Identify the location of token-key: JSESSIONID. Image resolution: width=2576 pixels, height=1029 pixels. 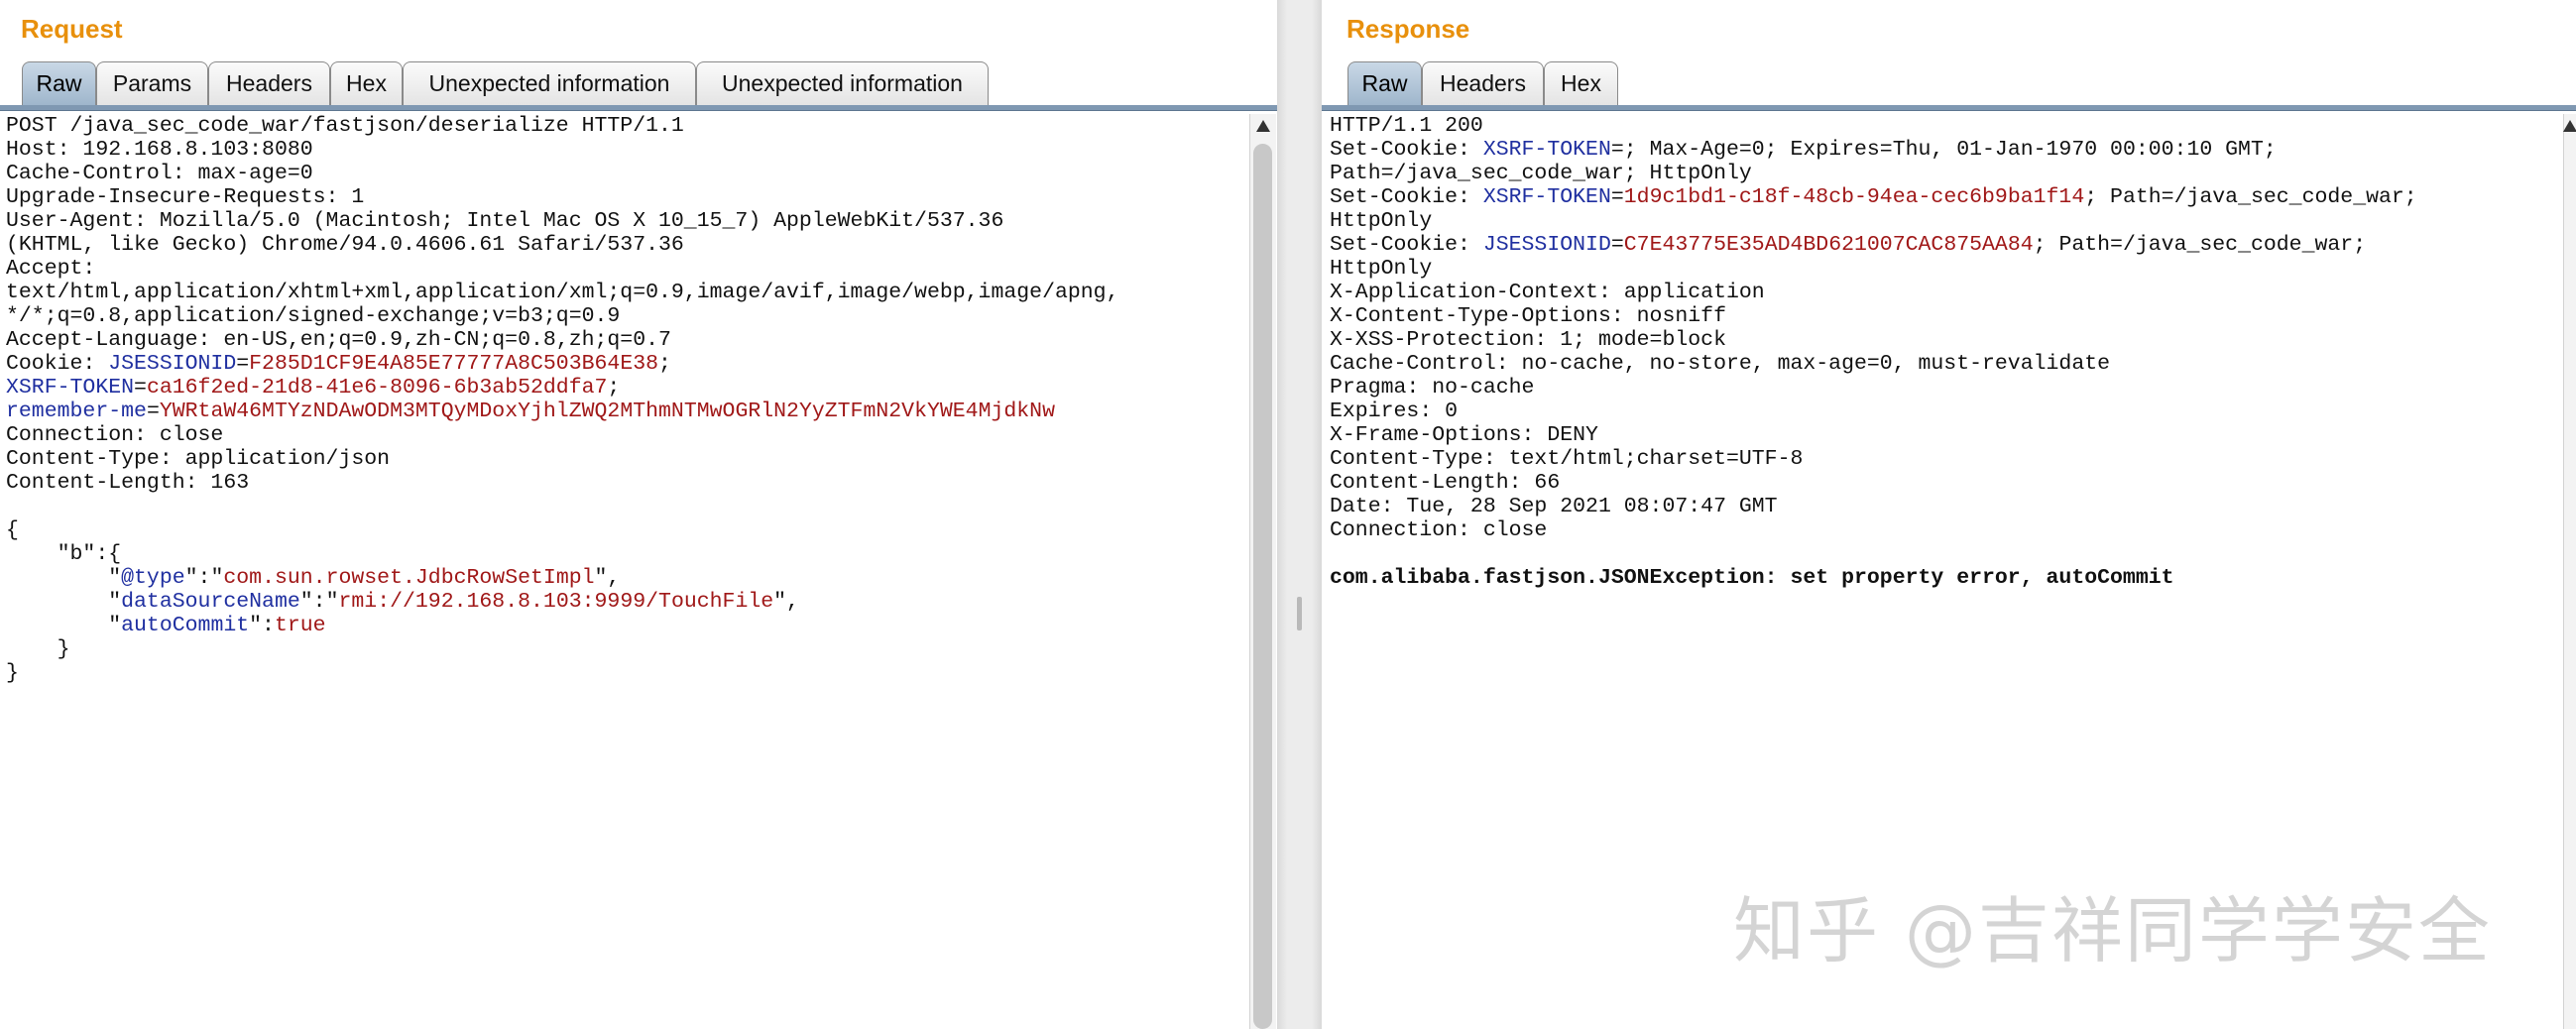
(173, 364).